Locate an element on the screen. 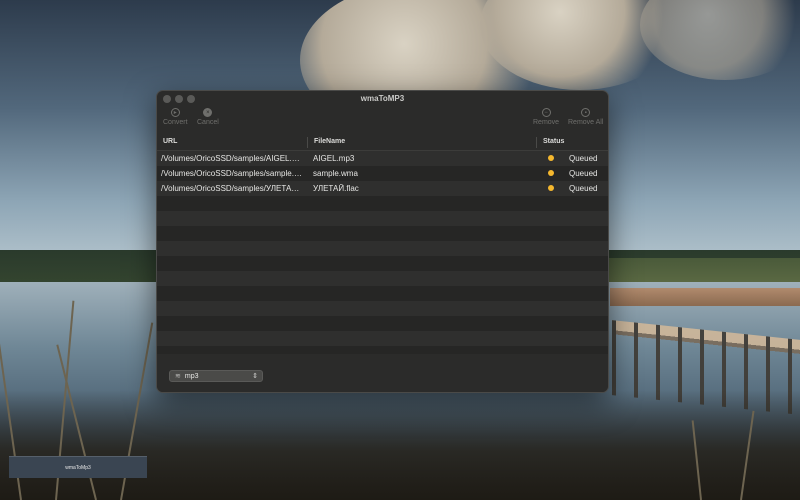 The height and width of the screenshot is (500, 800). column-header-filename: FileName is located at coordinates (329, 141).